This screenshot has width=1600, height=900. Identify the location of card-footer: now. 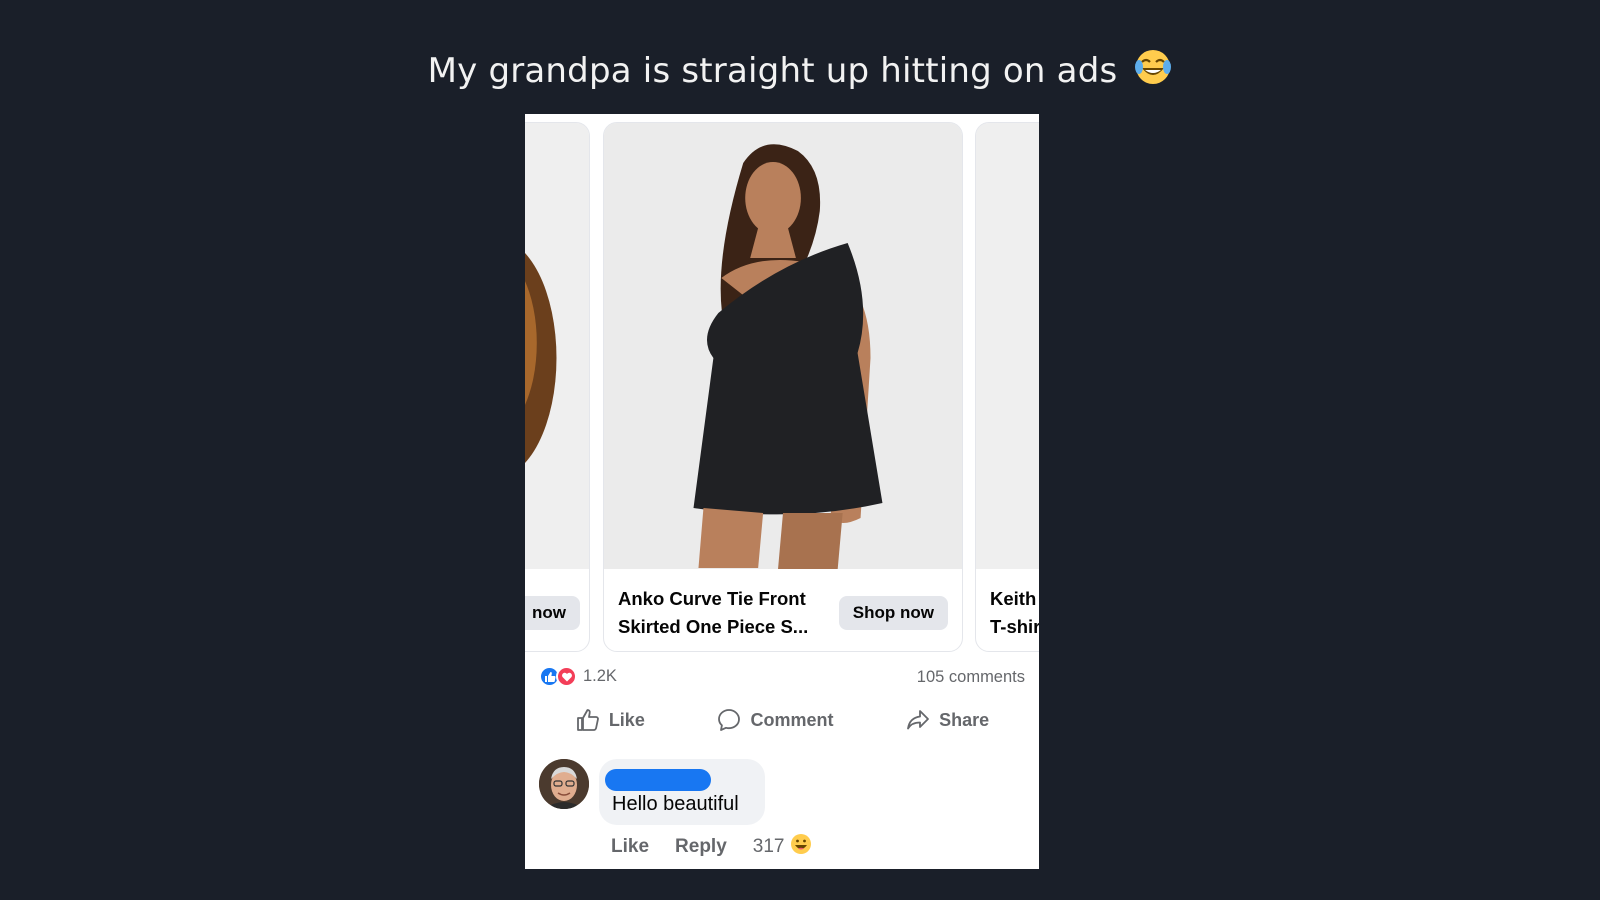
(557, 610).